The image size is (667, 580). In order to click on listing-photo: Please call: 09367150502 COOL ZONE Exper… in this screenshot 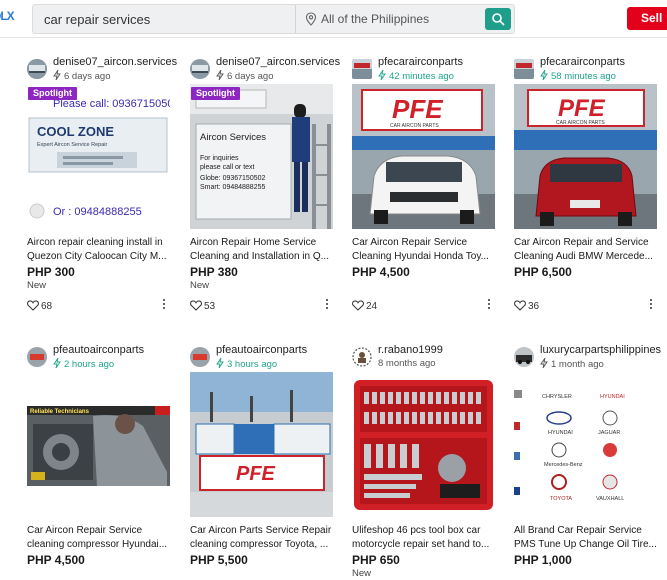, I will do `click(98, 156)`.